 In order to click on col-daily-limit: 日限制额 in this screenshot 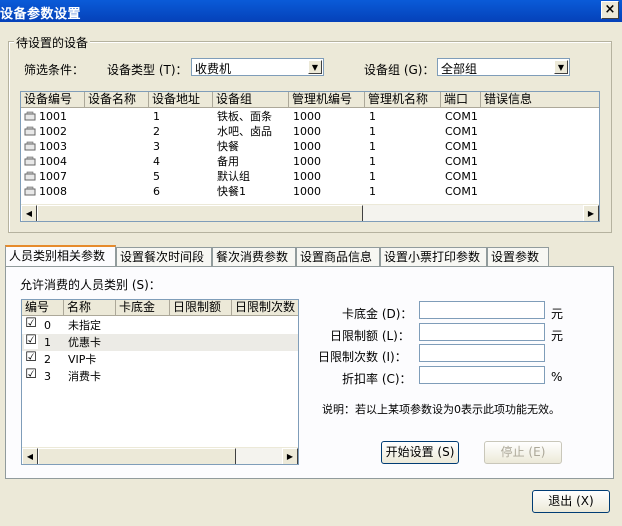, I will do `click(201, 308)`.